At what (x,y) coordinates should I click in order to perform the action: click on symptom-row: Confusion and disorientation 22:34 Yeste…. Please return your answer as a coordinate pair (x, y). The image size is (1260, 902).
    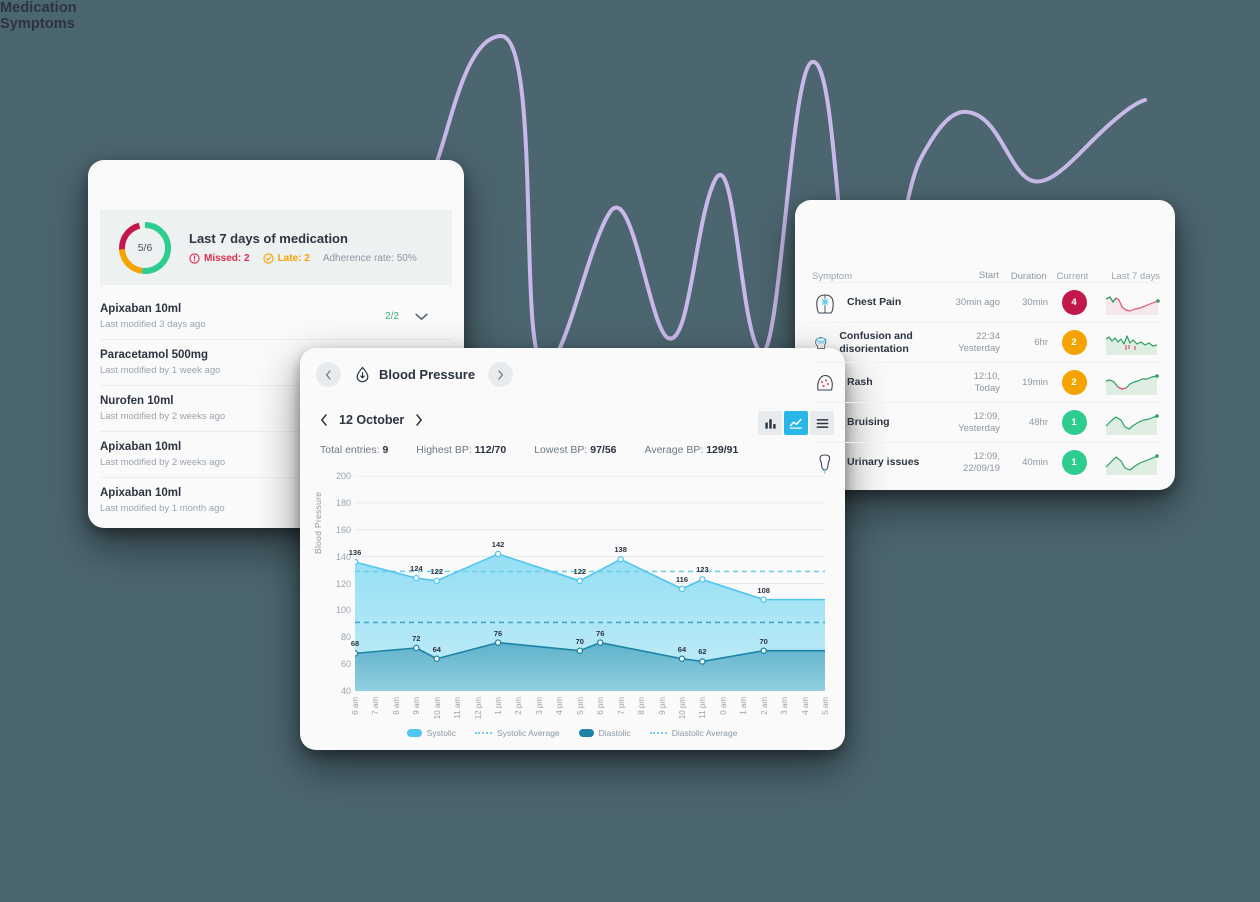
    Looking at the image, I should click on (986, 342).